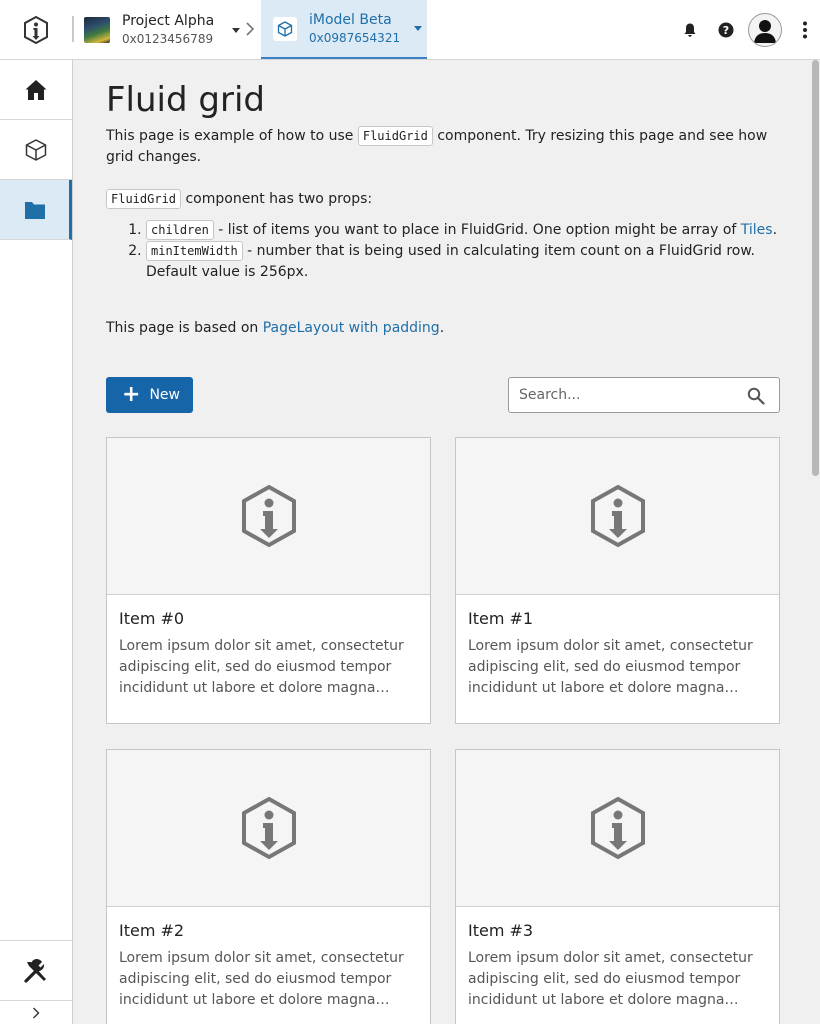 The height and width of the screenshot is (1024, 820). I want to click on help-button: ?, so click(726, 30).